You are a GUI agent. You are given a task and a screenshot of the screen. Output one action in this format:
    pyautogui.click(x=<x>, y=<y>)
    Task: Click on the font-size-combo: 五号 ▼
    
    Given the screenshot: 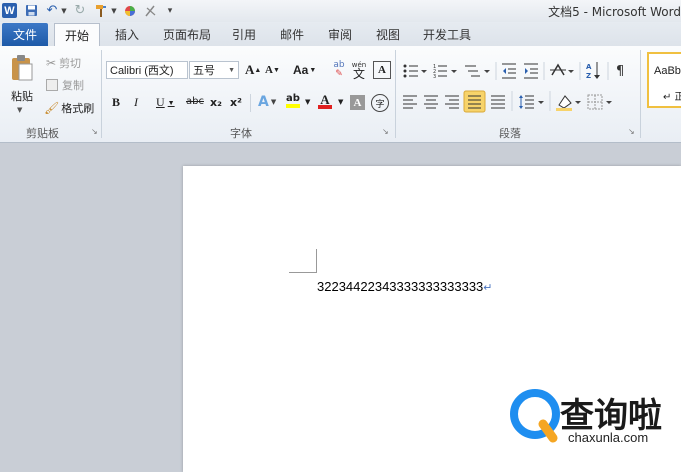 What is the action you would take?
    pyautogui.click(x=214, y=70)
    